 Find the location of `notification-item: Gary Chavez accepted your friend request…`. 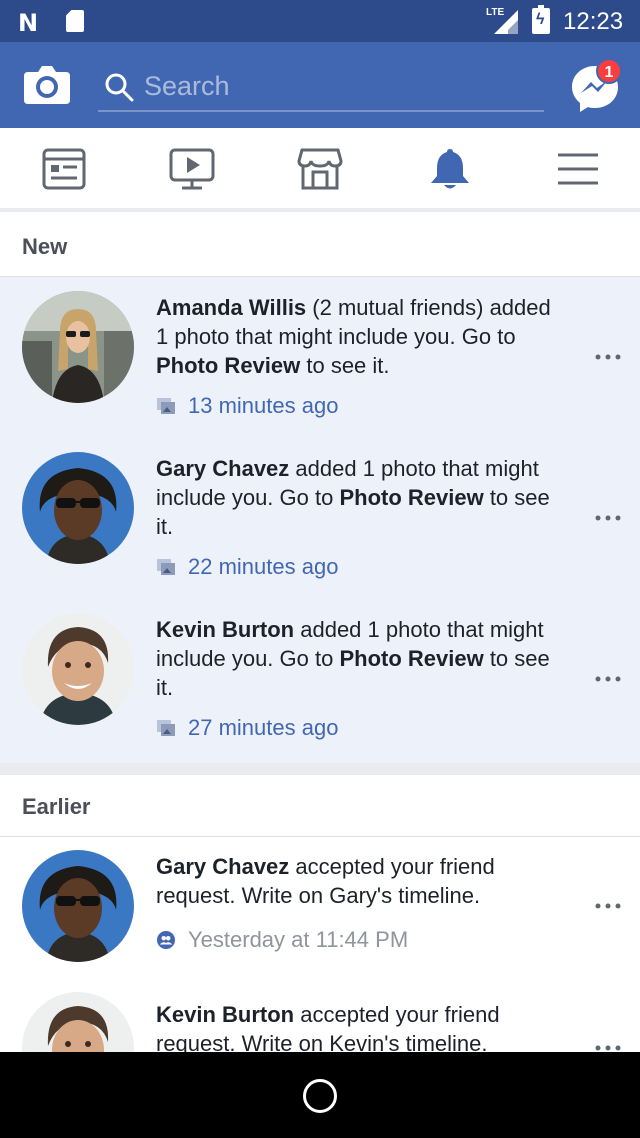

notification-item: Gary Chavez accepted your friend request… is located at coordinates (320, 916).